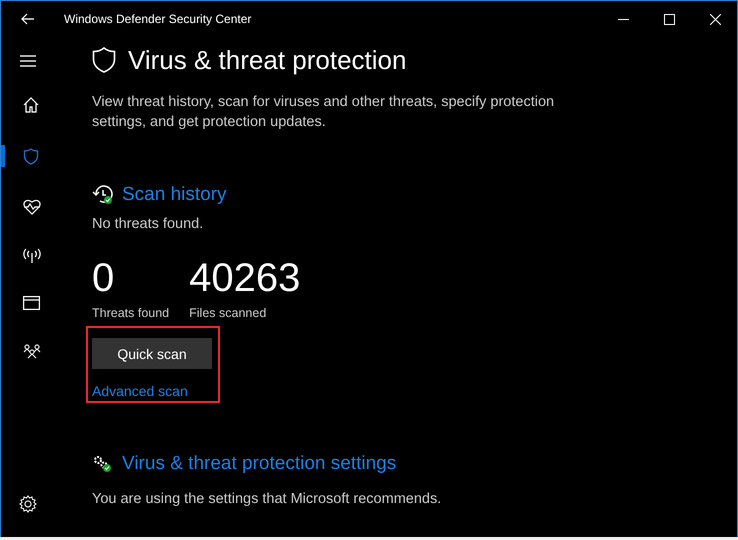 Image resolution: width=738 pixels, height=540 pixels. What do you see at coordinates (267, 60) in the screenshot?
I see `page-title: Virus & threat protection` at bounding box center [267, 60].